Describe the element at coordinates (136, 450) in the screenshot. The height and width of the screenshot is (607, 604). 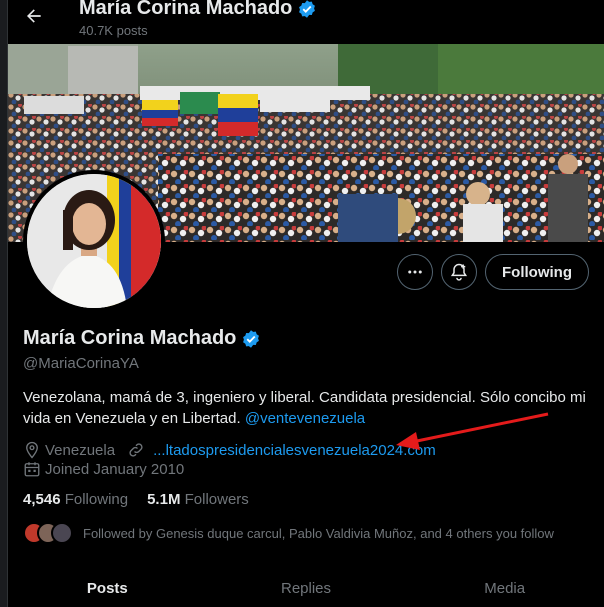
I see `link-icon` at that location.